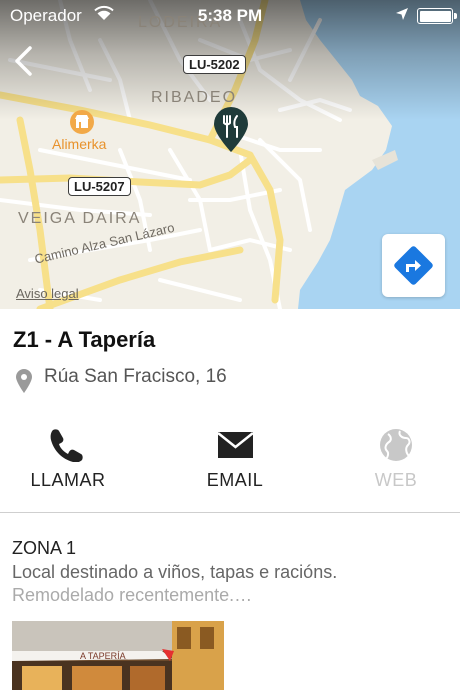  I want to click on directions-button, so click(413, 265).